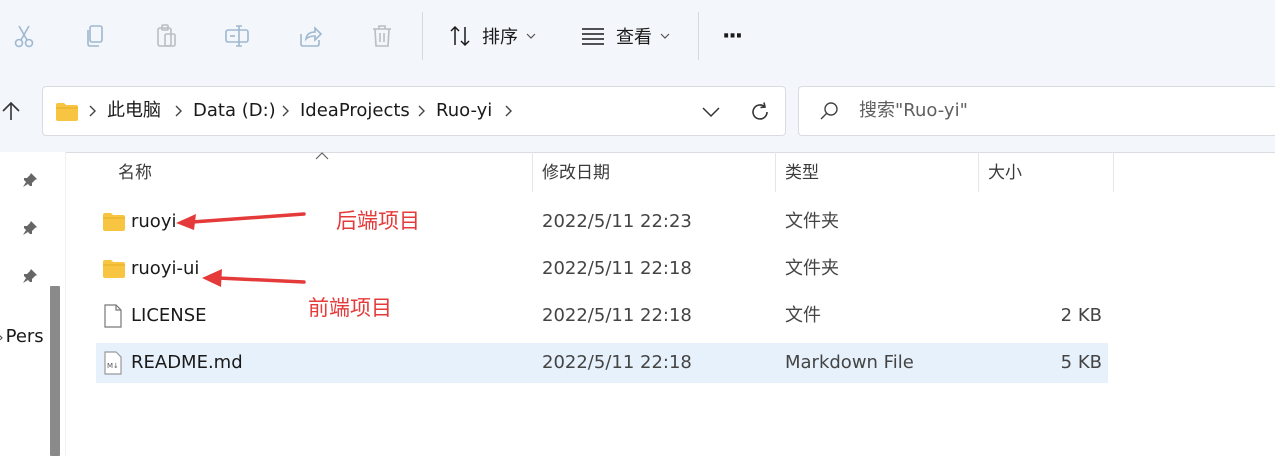 The width and height of the screenshot is (1275, 456). Describe the element at coordinates (33, 304) in the screenshot. I see `navigation-pane: ›Pers` at that location.